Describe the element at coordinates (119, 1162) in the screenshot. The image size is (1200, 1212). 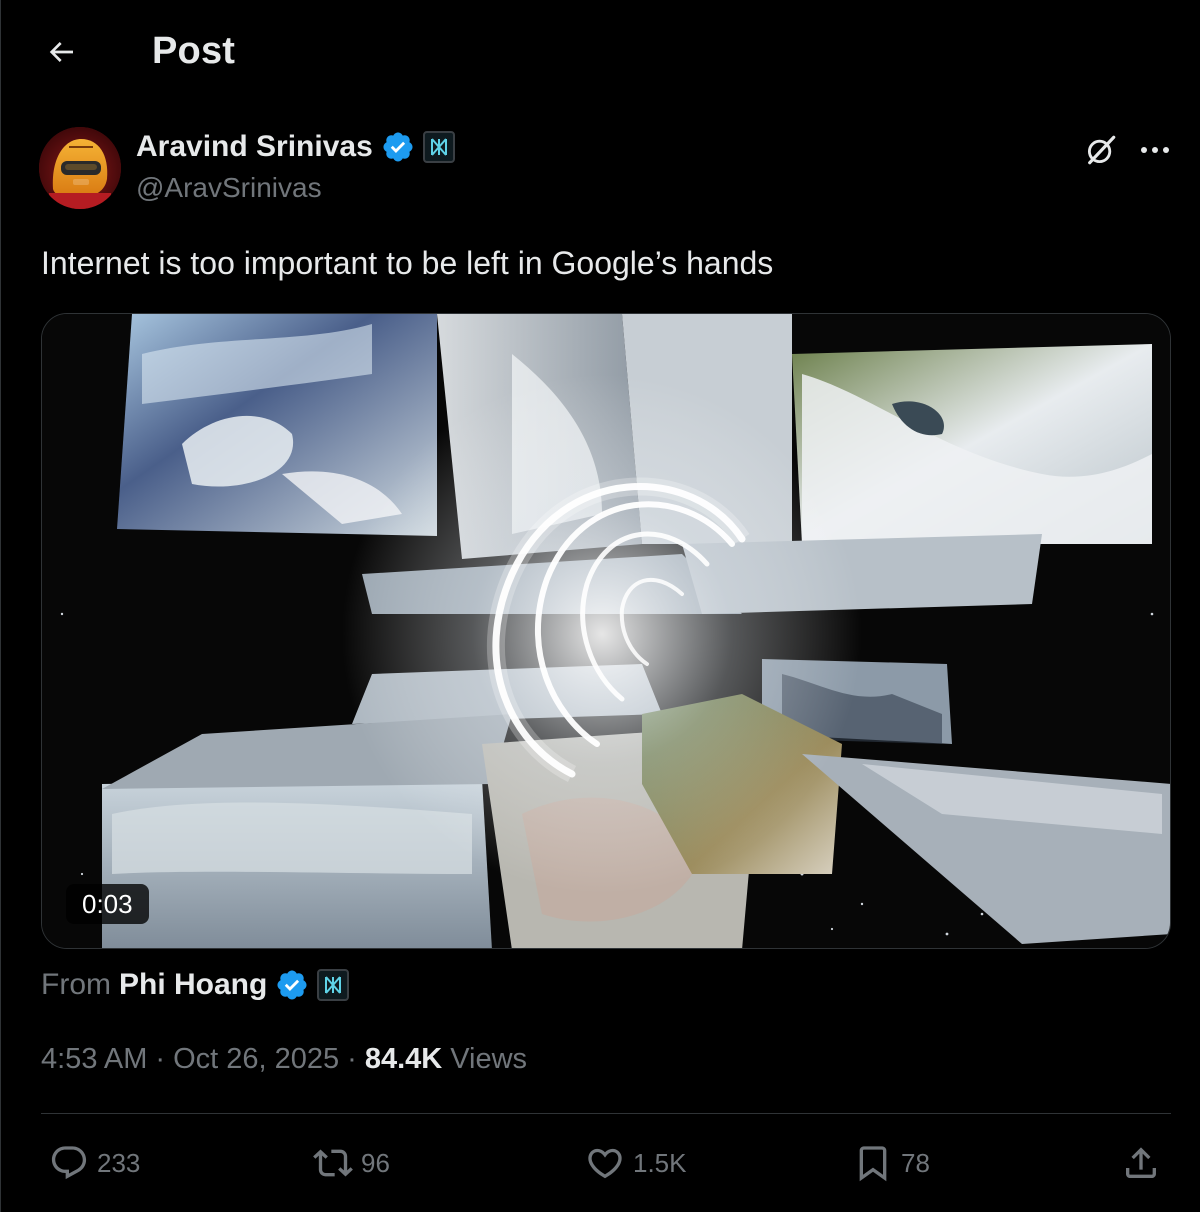
I see `reply-count: 233` at that location.